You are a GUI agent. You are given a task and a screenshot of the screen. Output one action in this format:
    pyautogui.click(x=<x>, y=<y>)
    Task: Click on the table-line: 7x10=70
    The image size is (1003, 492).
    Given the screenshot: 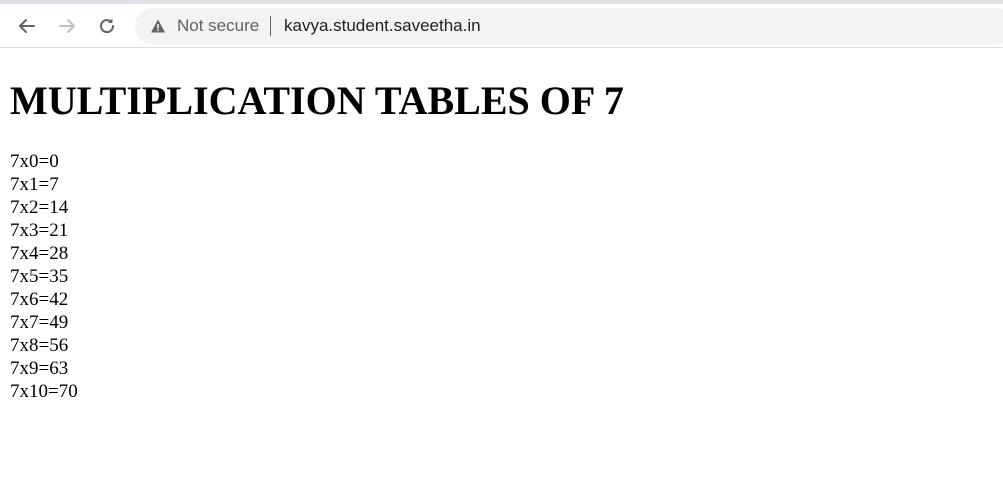 What is the action you would take?
    pyautogui.click(x=44, y=391)
    